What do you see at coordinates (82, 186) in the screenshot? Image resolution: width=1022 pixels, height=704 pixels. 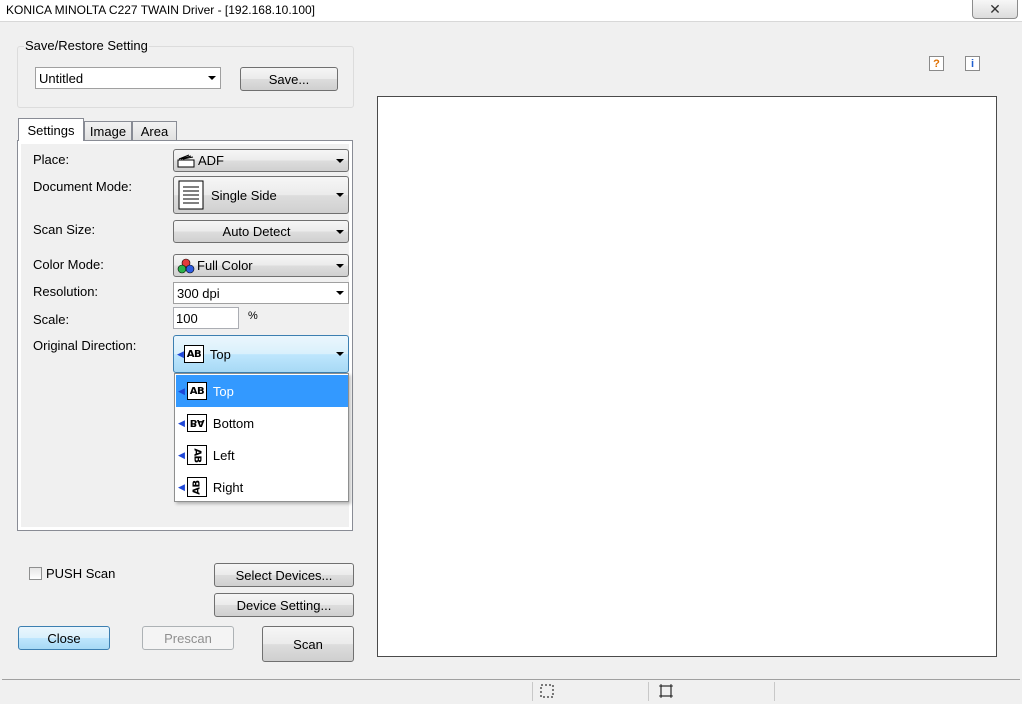 I see `document-mode-label: Document Mode:` at bounding box center [82, 186].